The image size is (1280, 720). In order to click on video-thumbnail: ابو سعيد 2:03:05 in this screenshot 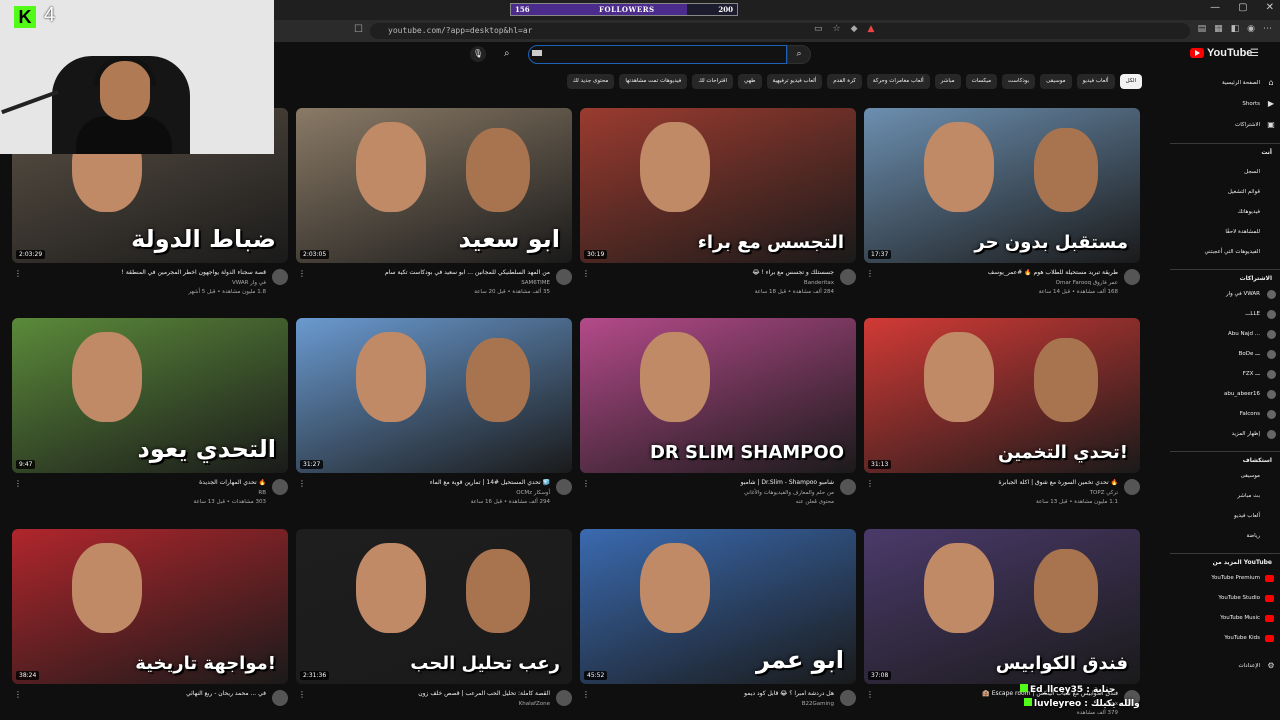, I will do `click(434, 185)`.